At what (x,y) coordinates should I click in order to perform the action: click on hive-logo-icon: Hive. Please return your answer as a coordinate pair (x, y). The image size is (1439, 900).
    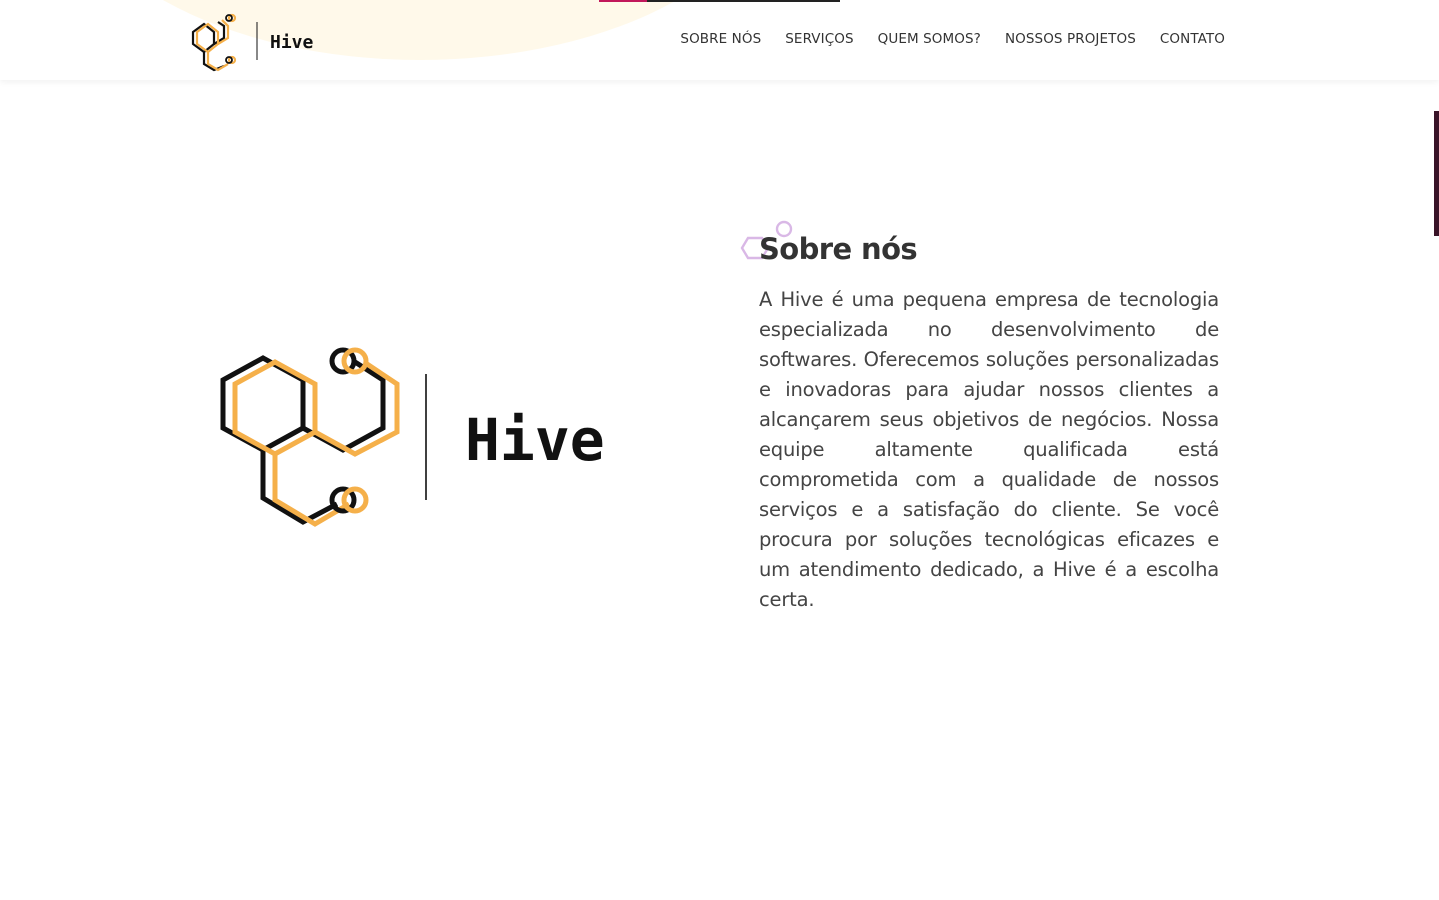
    Looking at the image, I should click on (252, 42).